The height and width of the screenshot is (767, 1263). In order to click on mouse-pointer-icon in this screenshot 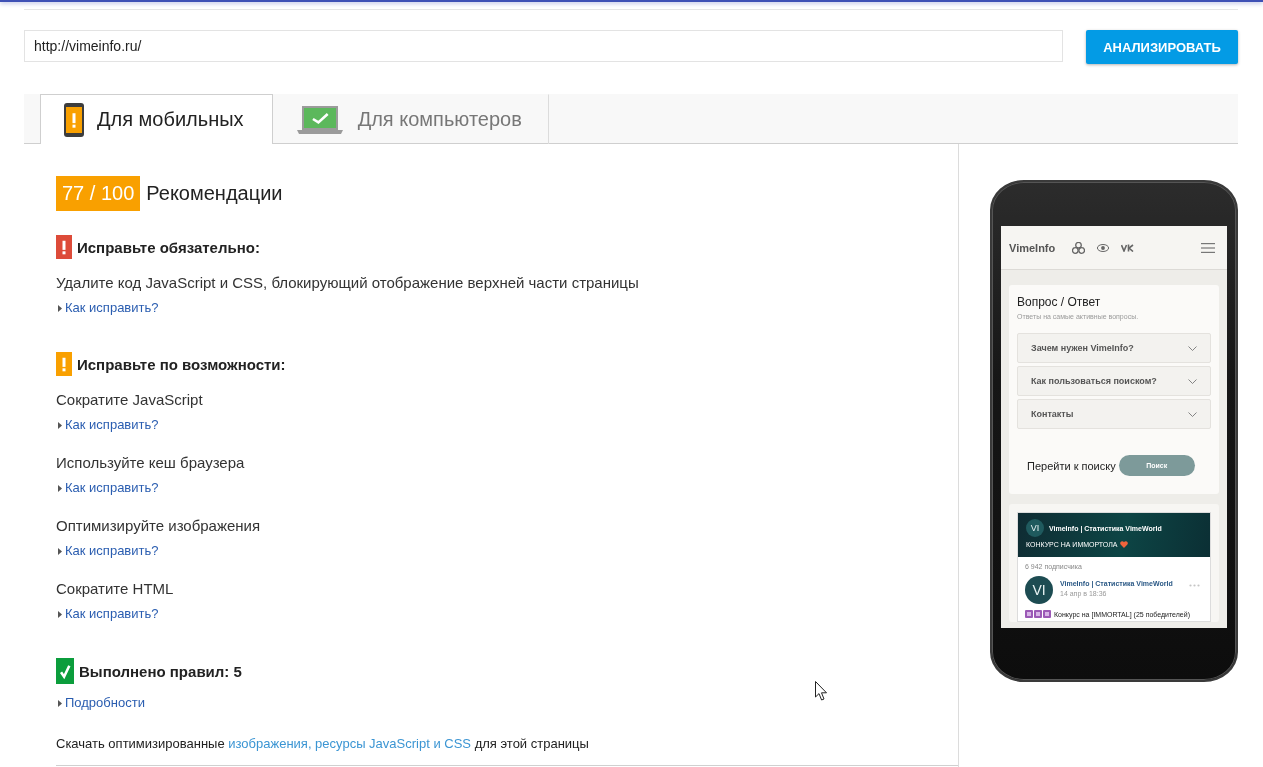, I will do `click(821, 691)`.